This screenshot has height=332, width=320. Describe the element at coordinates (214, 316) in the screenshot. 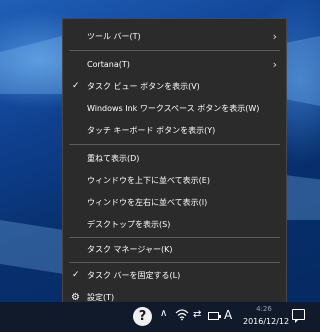

I see `battery-icon` at that location.